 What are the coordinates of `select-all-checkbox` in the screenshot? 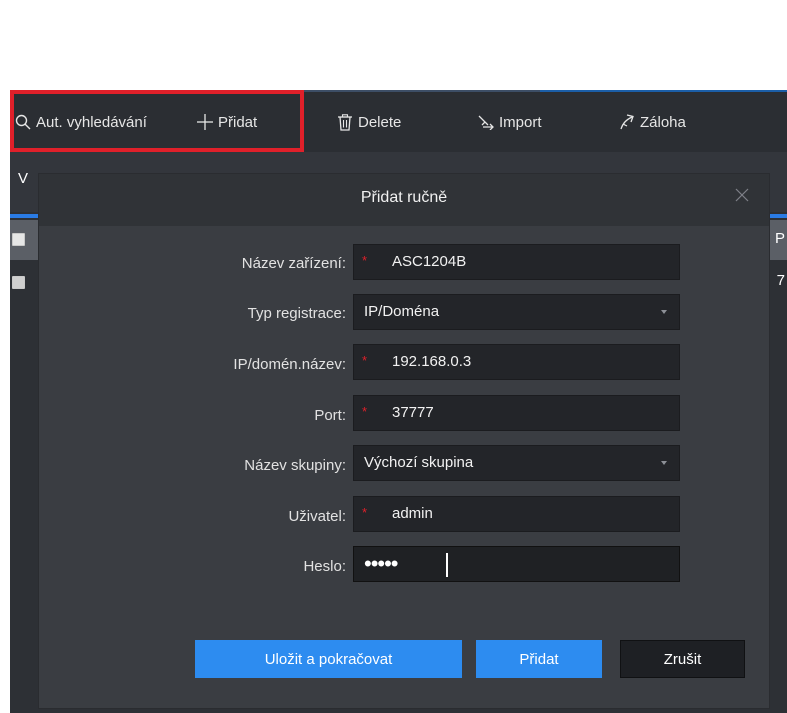 It's located at (18, 239).